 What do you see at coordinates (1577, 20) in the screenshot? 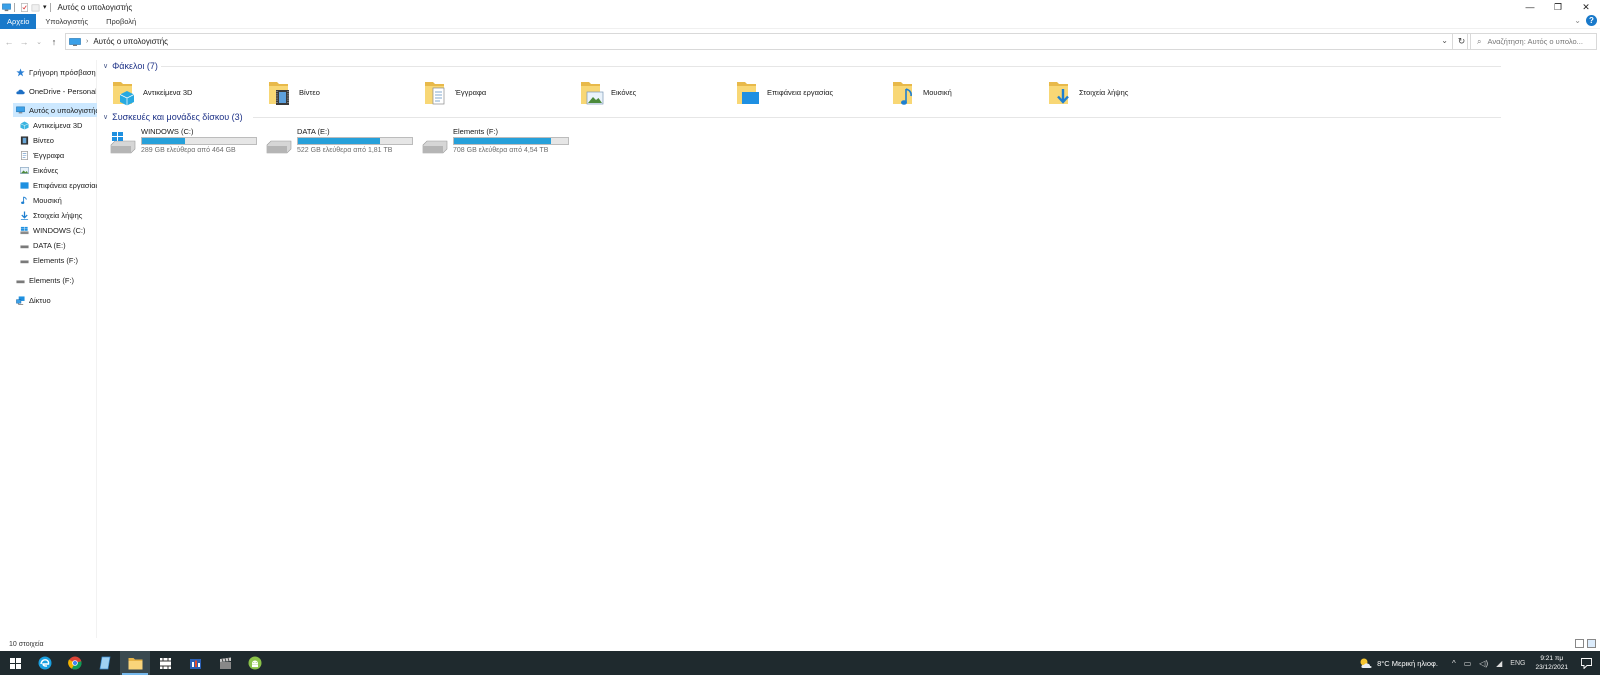
I see `expand-ribbon-icon: ⌄` at bounding box center [1577, 20].